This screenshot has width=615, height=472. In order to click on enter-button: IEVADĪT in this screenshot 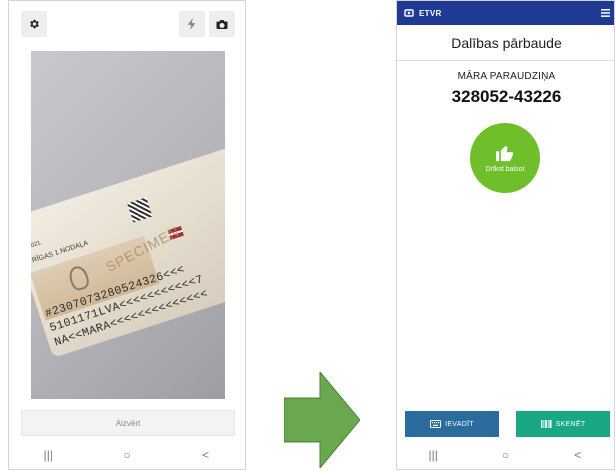, I will do `click(452, 424)`.